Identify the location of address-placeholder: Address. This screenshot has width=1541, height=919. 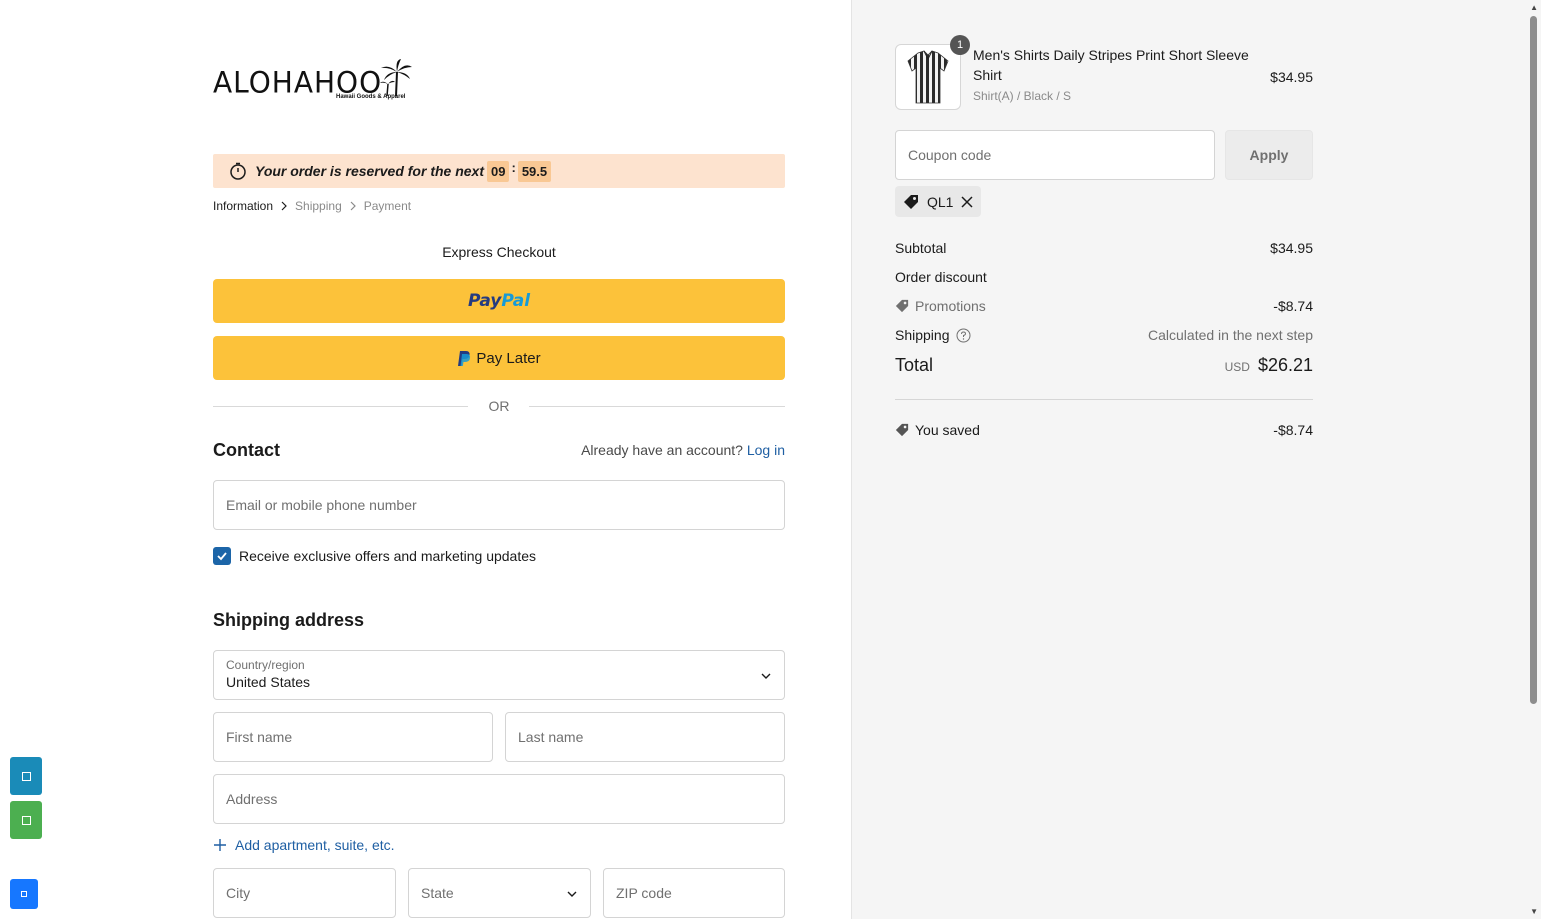
(252, 799).